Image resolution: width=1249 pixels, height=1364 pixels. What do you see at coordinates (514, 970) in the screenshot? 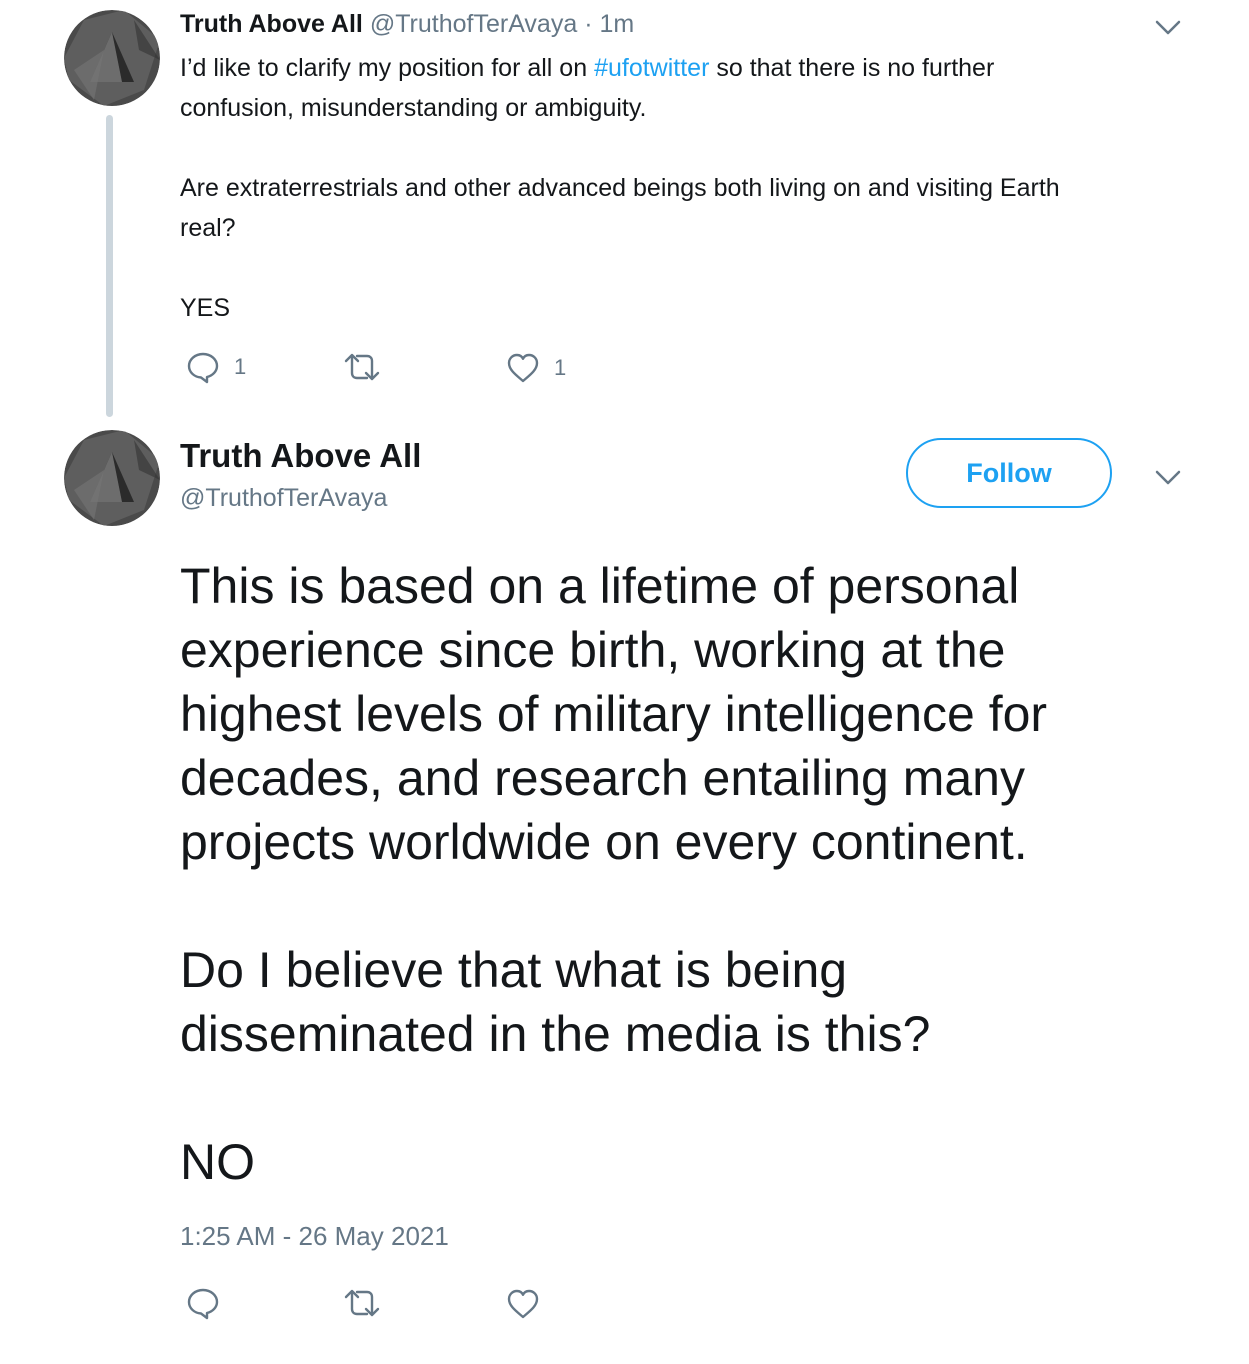
I see `tweet-text-line: Do I believe that what is being` at bounding box center [514, 970].